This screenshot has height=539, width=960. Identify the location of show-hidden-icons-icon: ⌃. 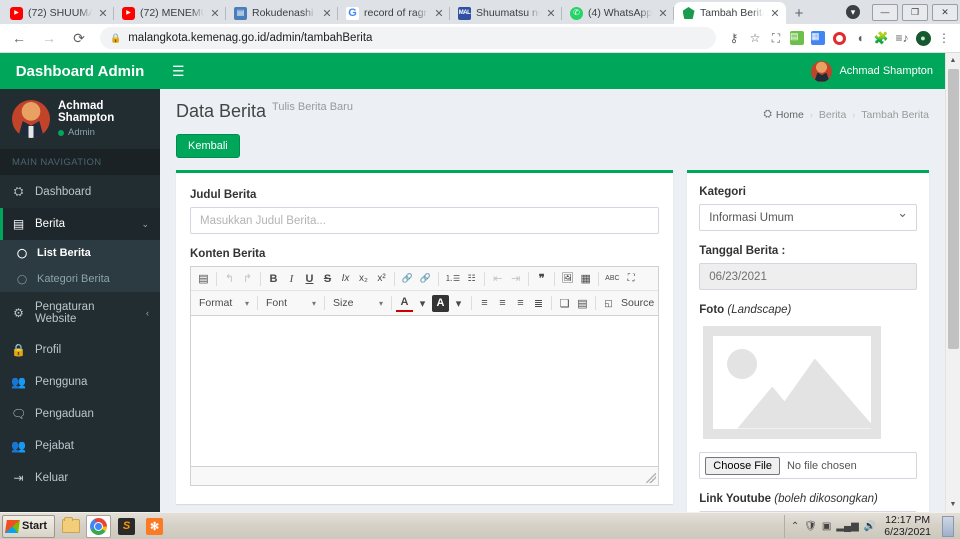
(795, 526).